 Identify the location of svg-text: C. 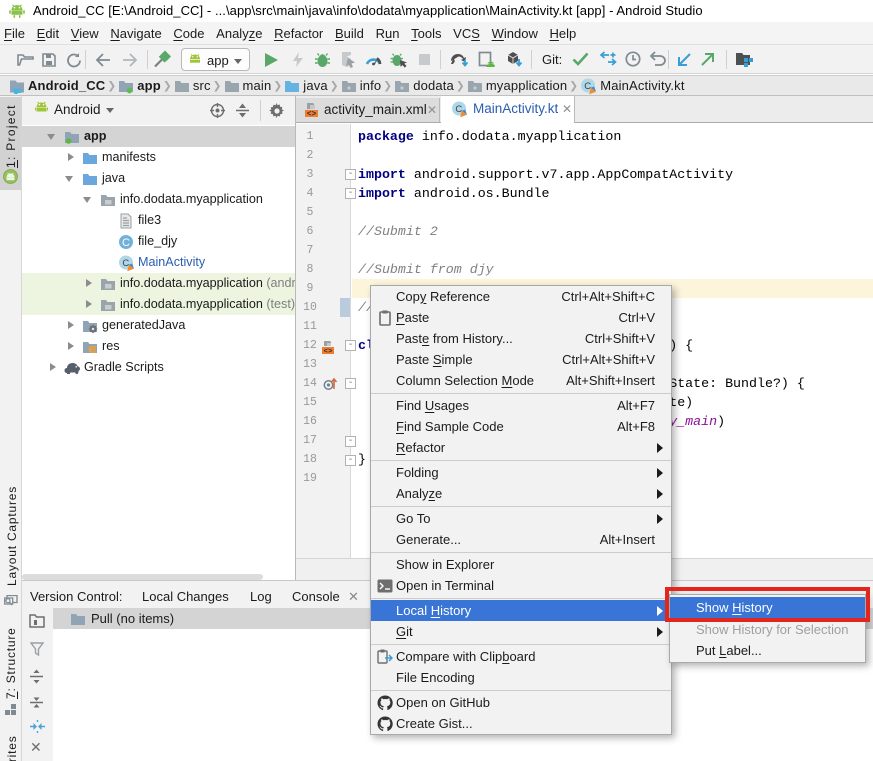
(126, 243).